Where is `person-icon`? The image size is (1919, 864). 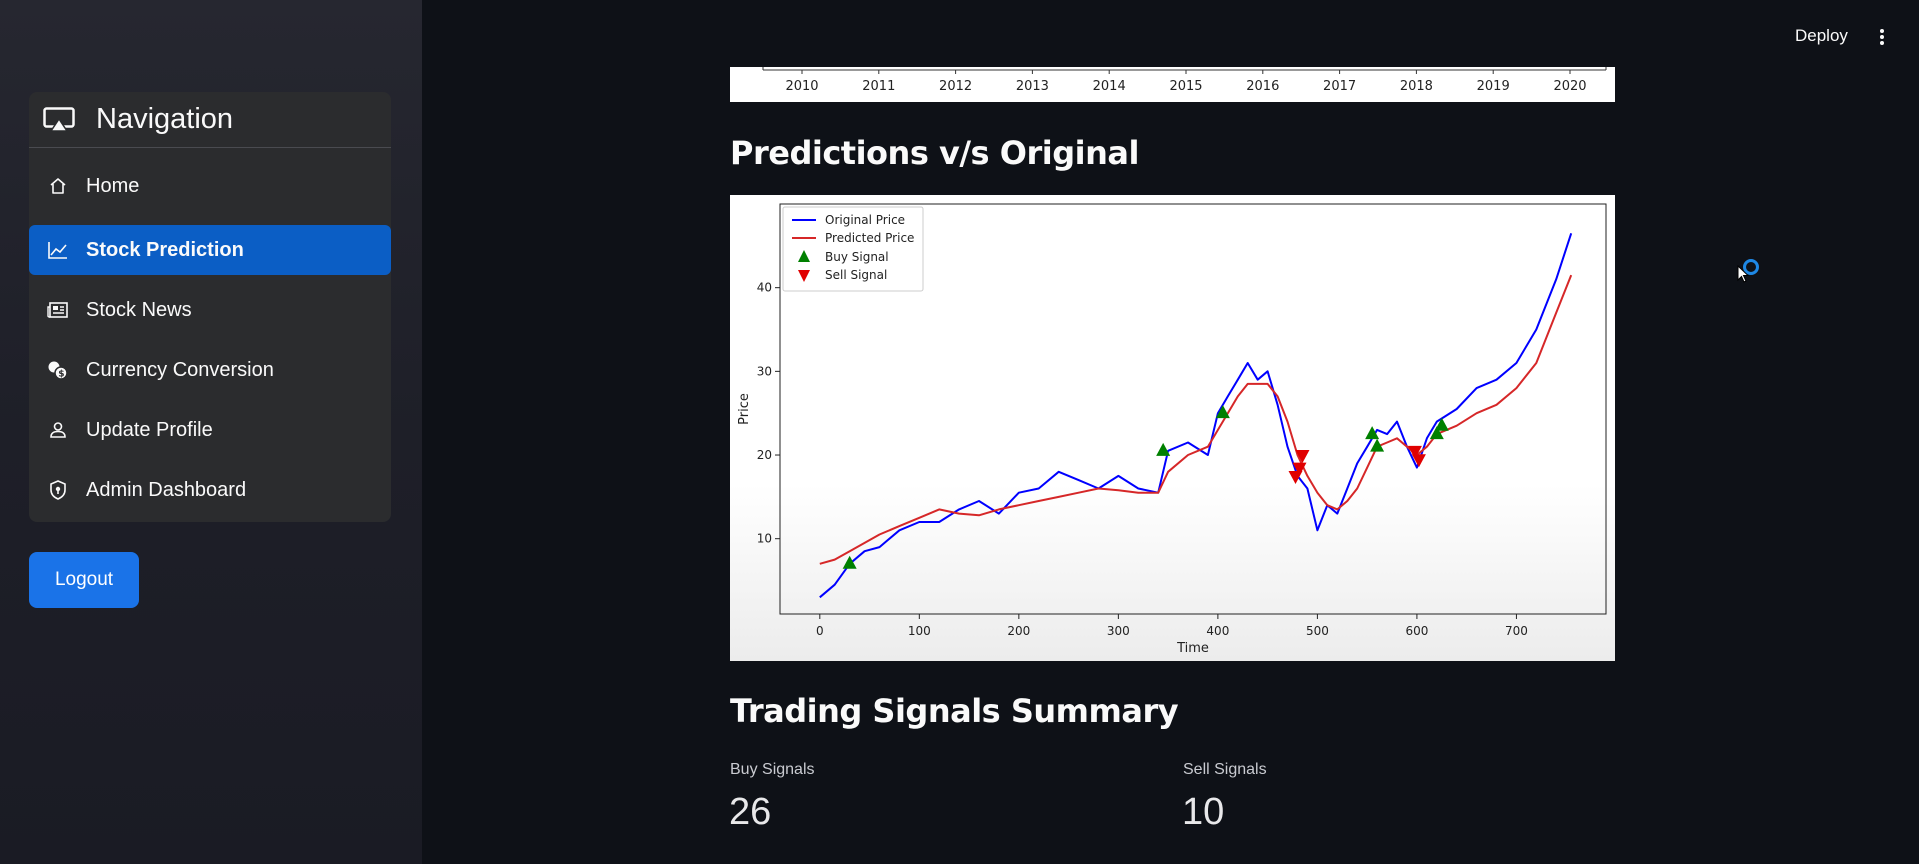 person-icon is located at coordinates (58, 430).